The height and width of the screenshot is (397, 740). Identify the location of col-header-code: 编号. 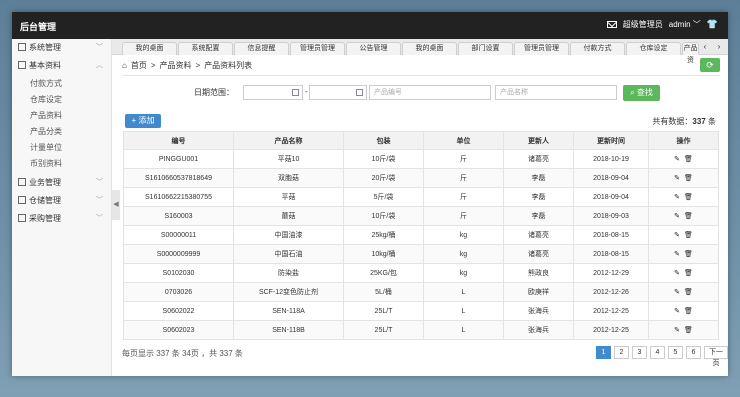
(178, 140).